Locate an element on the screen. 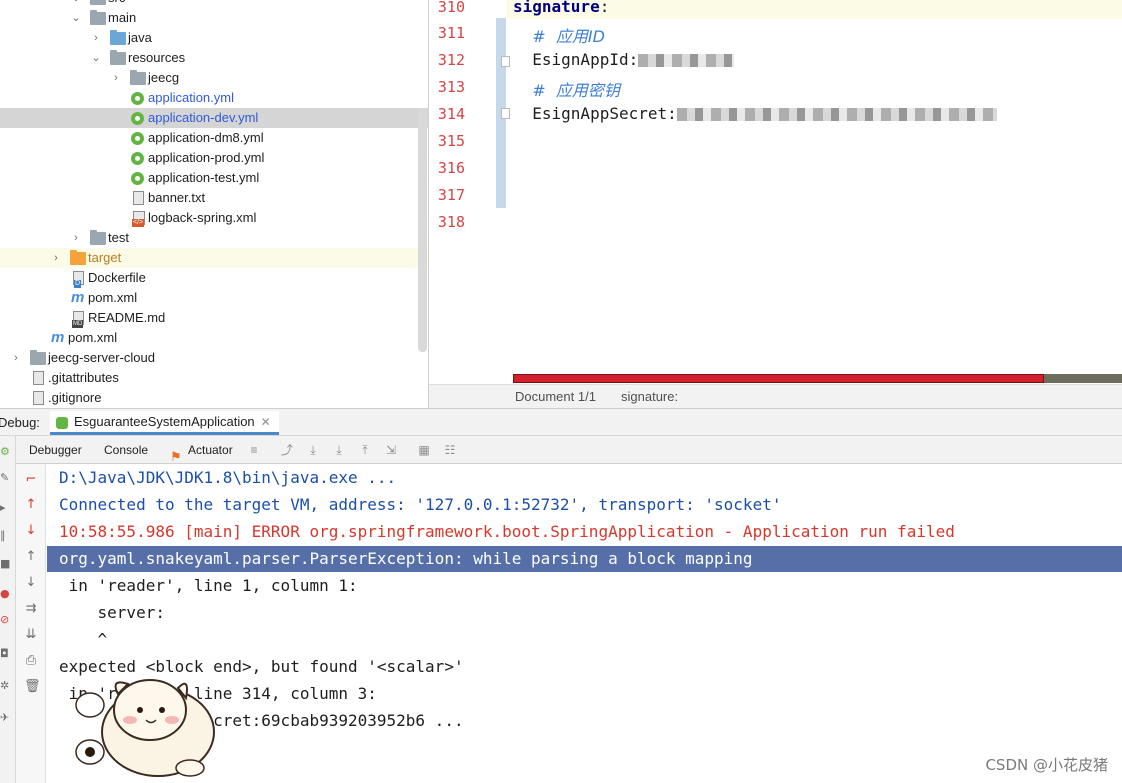  show-execution-point-icon: ⤴ is located at coordinates (287, 450).